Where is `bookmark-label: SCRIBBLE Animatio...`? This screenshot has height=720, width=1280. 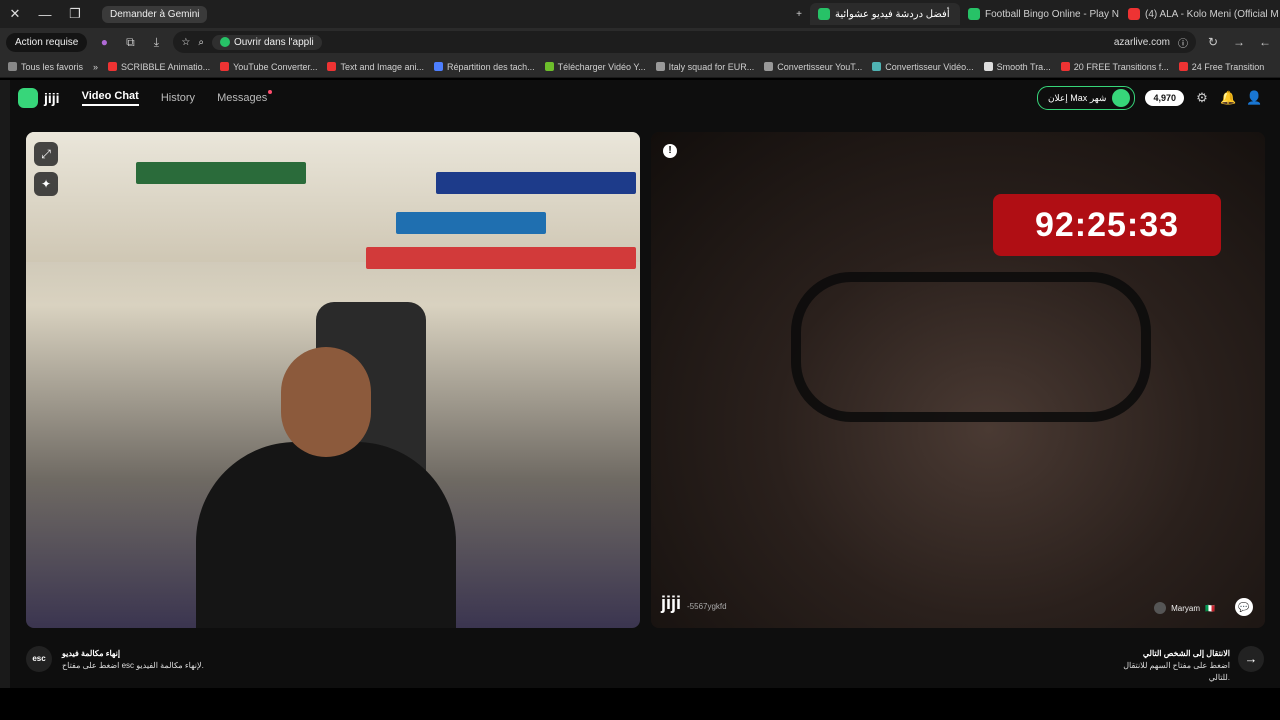
bookmark-label: SCRIBBLE Animatio... is located at coordinates (166, 66).